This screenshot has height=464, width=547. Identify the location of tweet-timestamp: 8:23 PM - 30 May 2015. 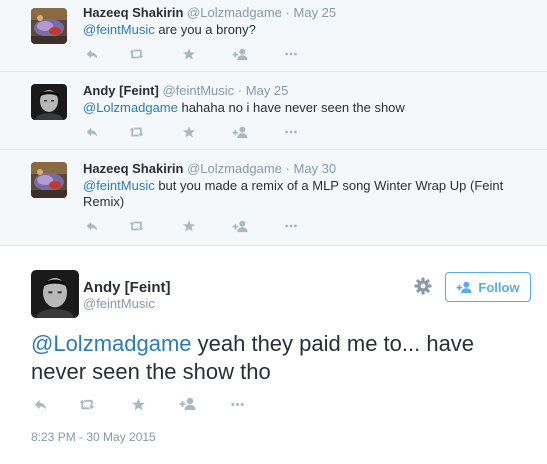
(93, 437).